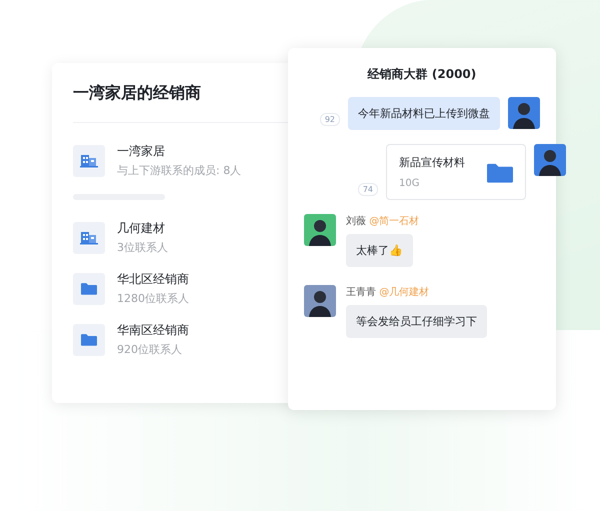 The height and width of the screenshot is (511, 600). What do you see at coordinates (432, 162) in the screenshot?
I see `file-name: 新品宣传材料` at bounding box center [432, 162].